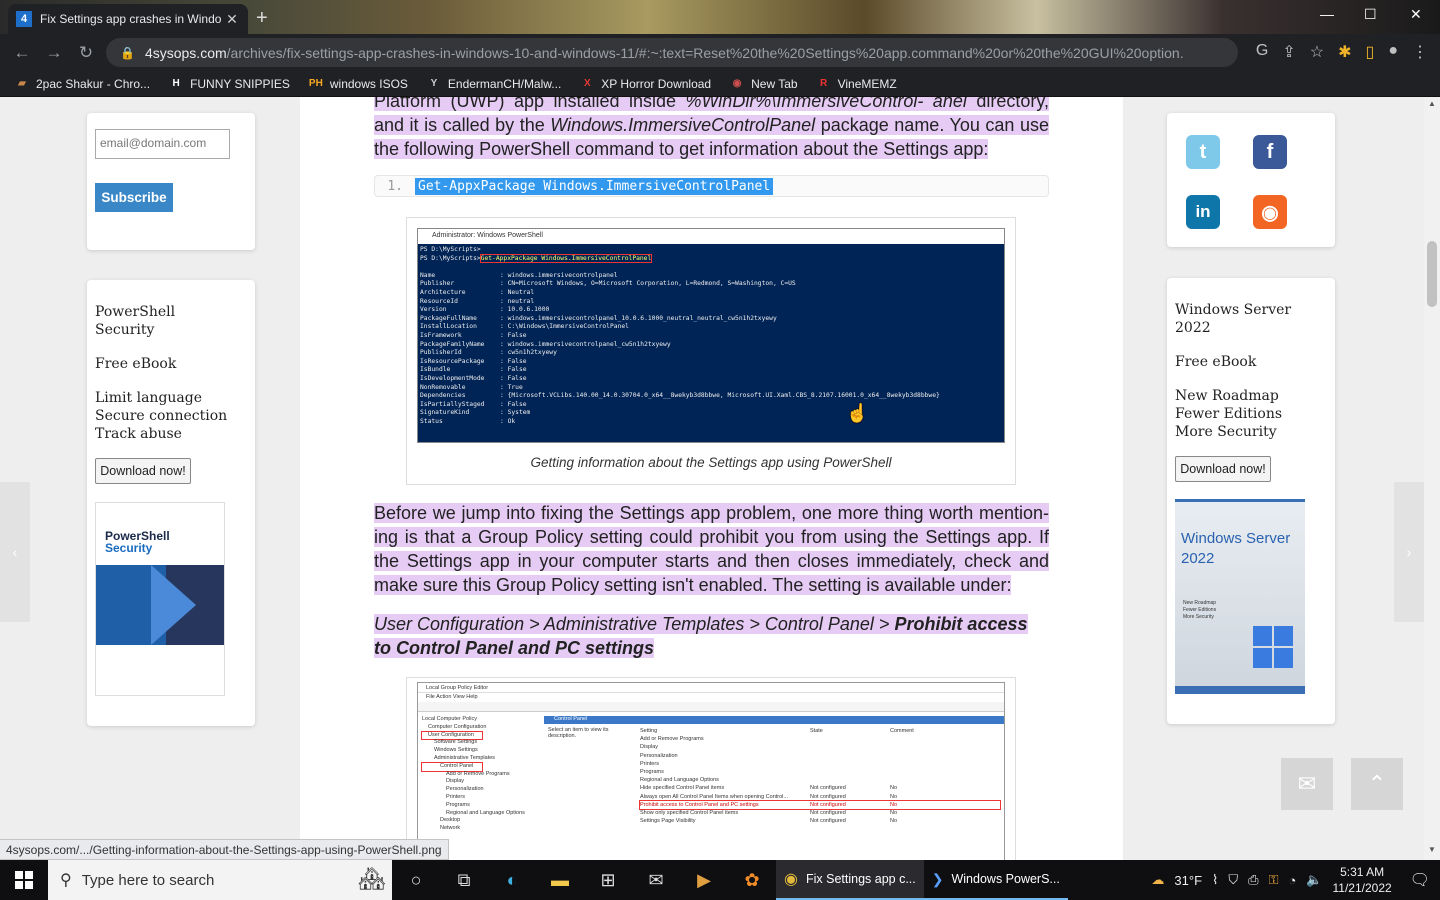  I want to click on taskbar-clock: 5:31 AM 11/21/2022, so click(1362, 880).